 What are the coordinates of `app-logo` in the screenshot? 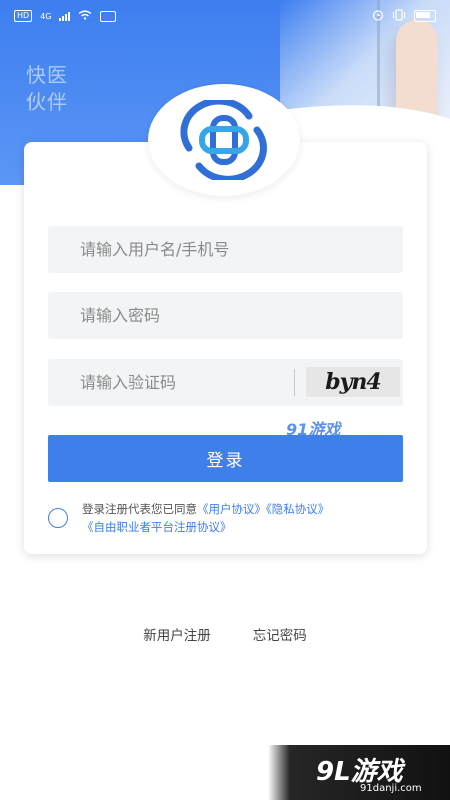 It's located at (224, 140).